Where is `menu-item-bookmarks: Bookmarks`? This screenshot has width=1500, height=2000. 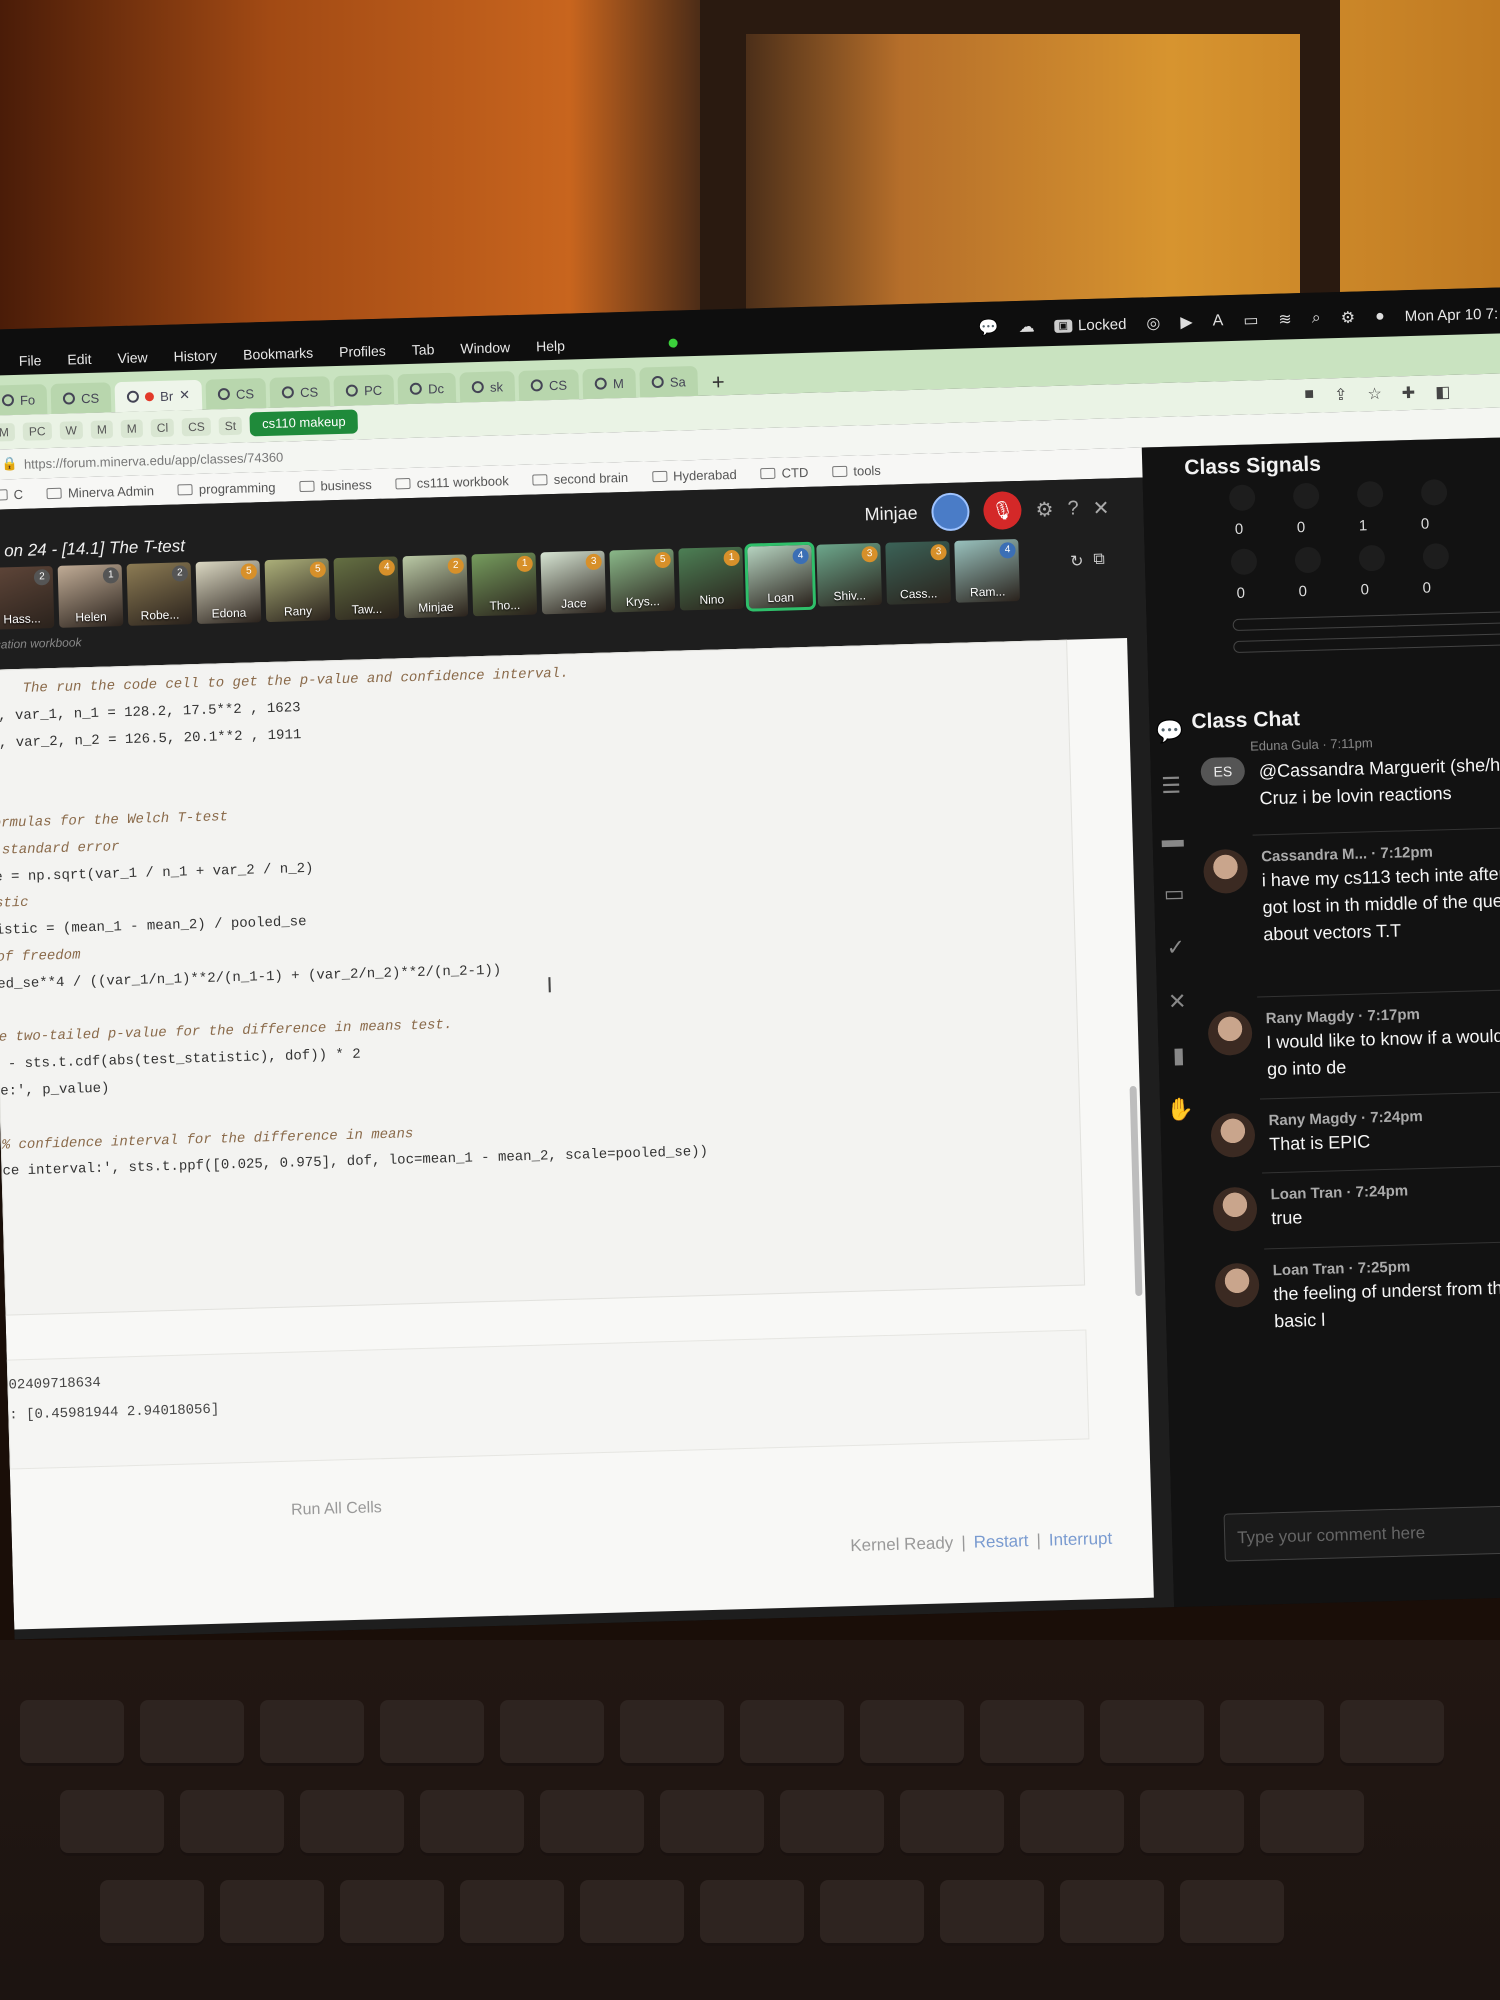
menu-item-bookmarks: Bookmarks is located at coordinates (278, 354).